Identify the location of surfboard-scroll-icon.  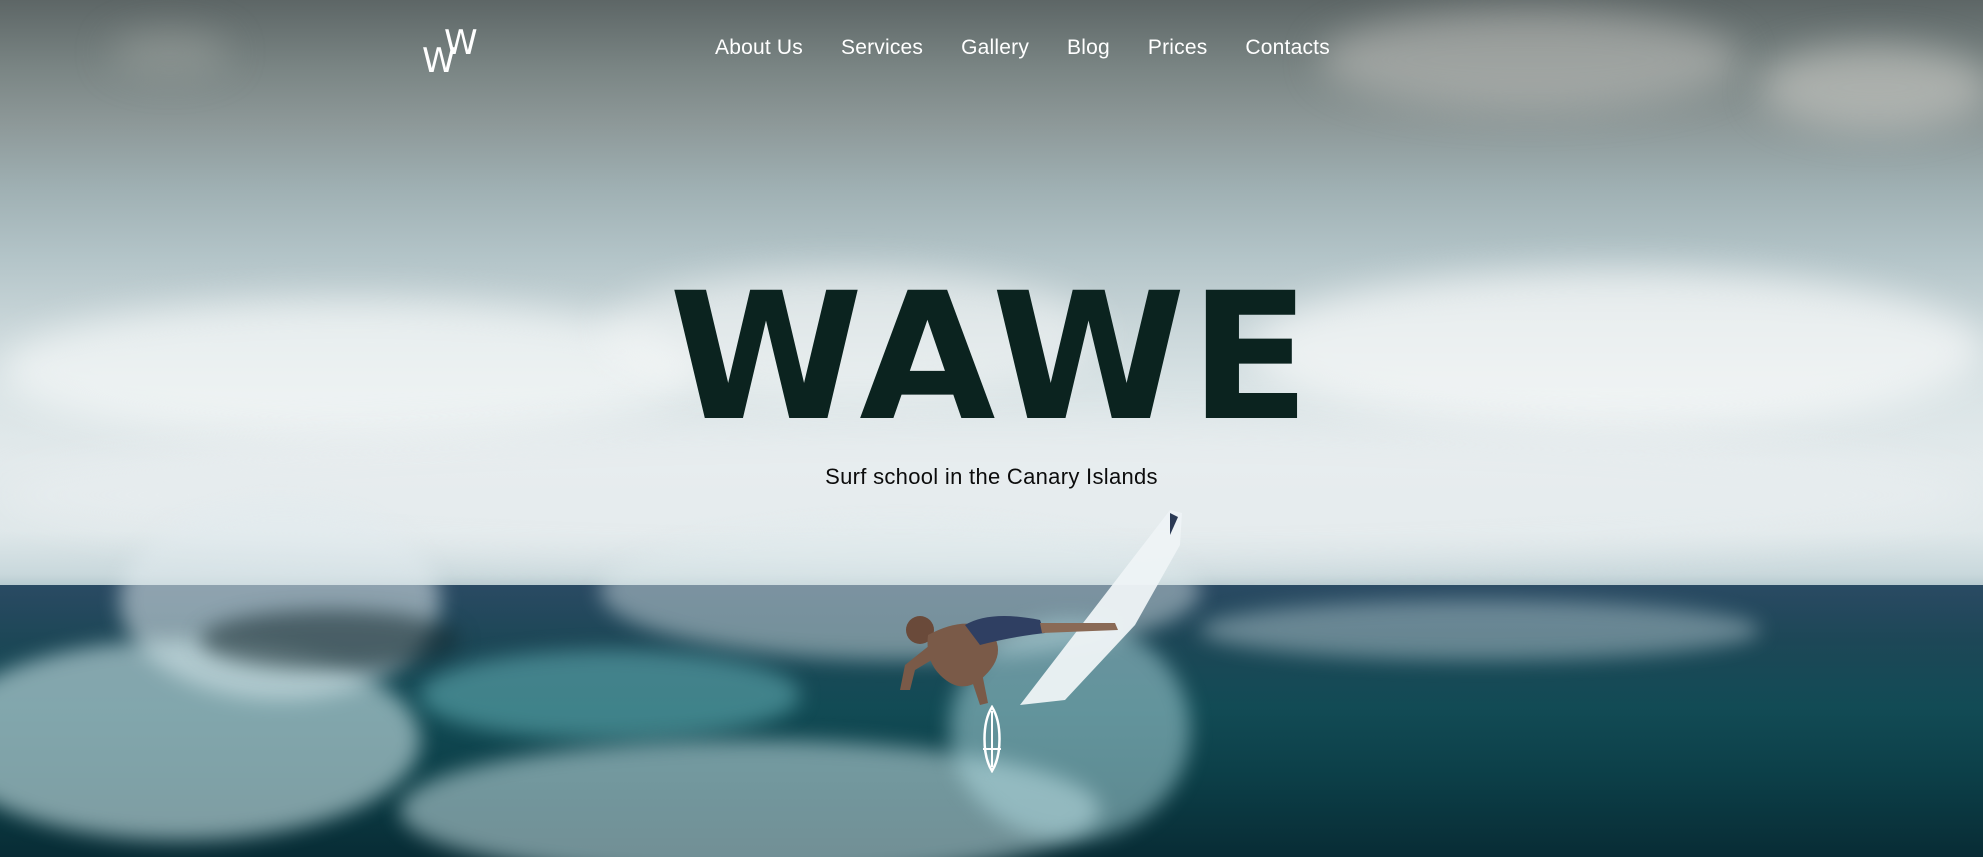
(992, 739).